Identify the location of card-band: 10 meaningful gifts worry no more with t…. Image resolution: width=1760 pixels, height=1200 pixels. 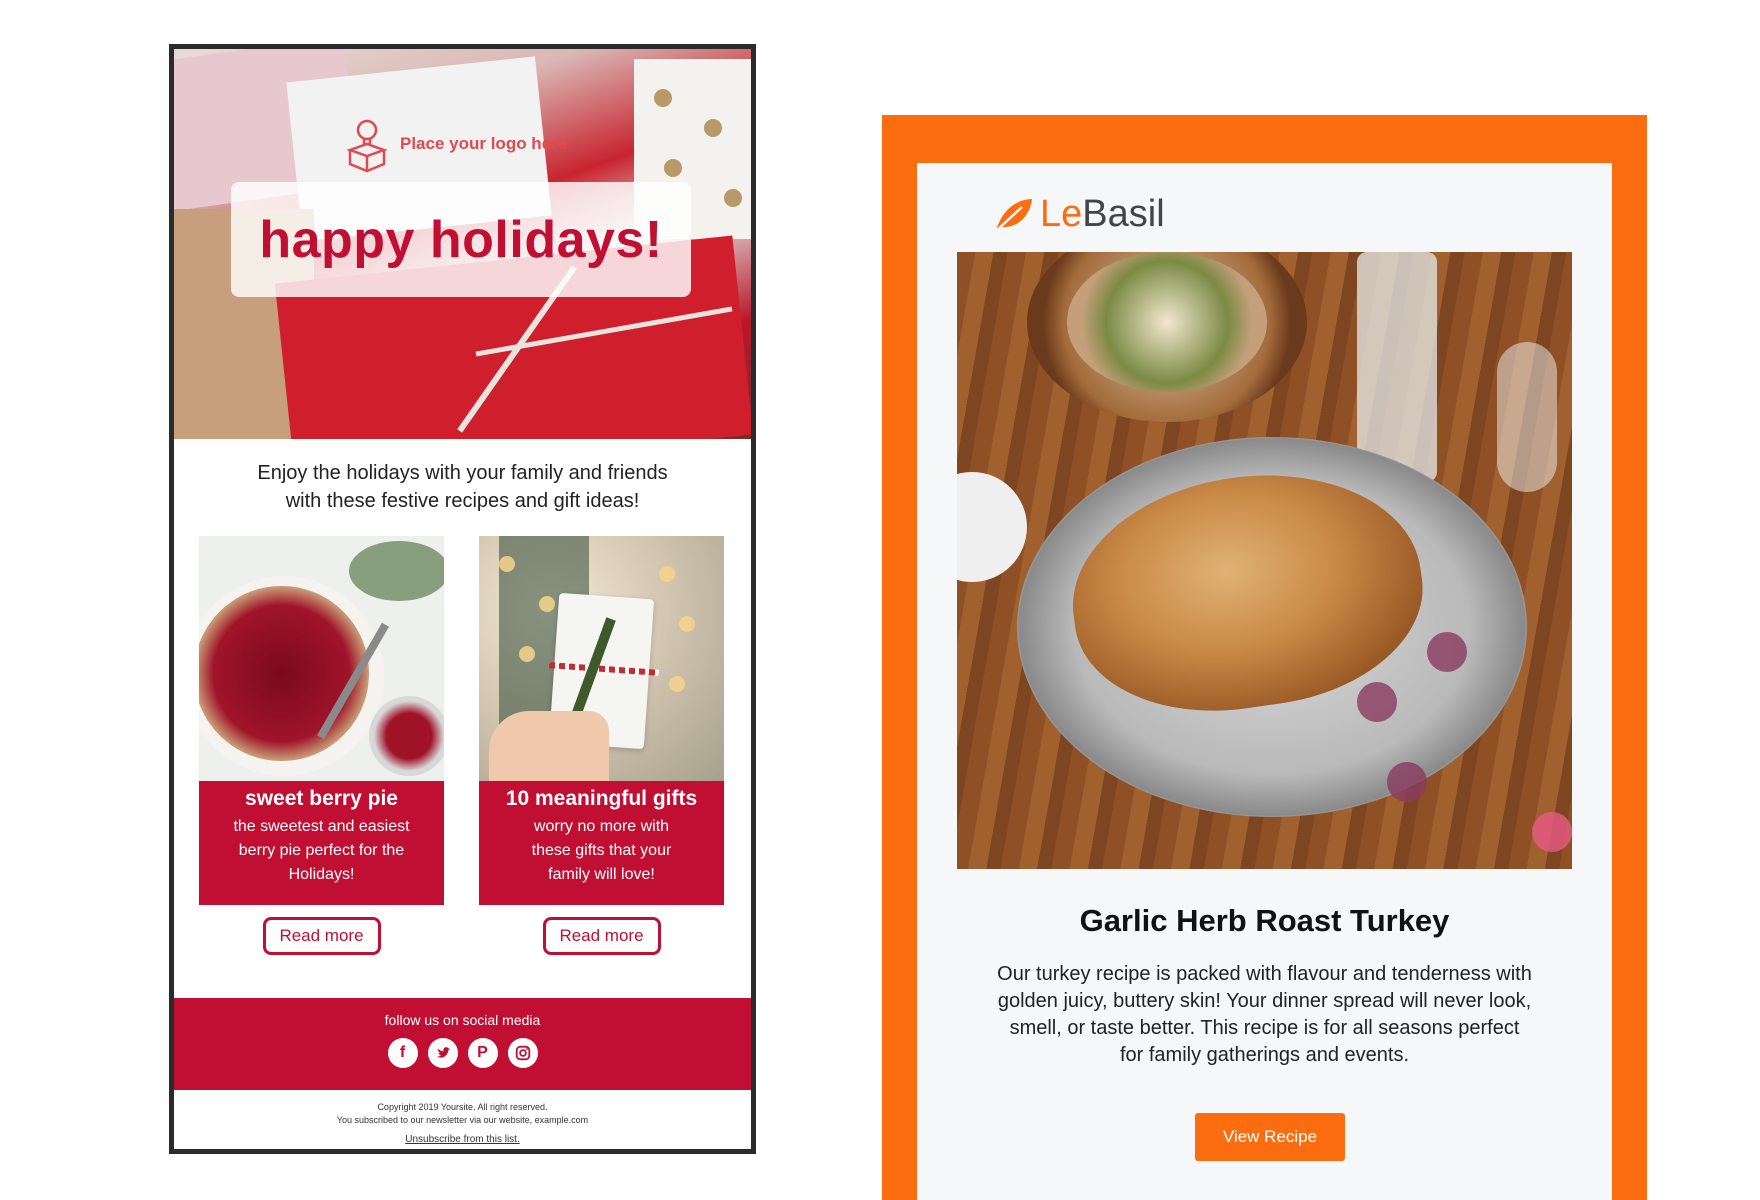
(601, 843).